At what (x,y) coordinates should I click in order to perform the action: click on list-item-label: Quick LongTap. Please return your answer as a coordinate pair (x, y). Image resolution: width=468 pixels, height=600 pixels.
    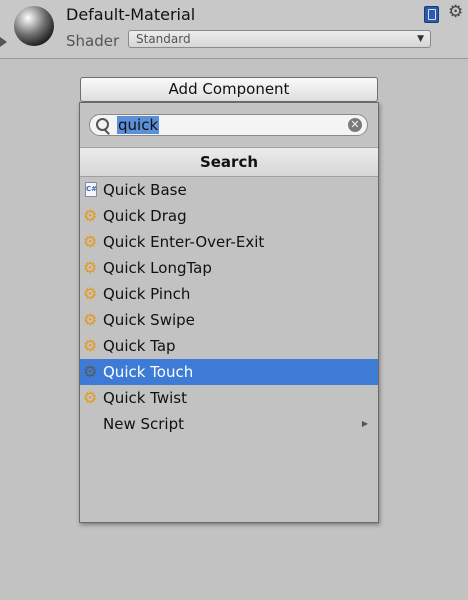
    Looking at the image, I should click on (157, 268).